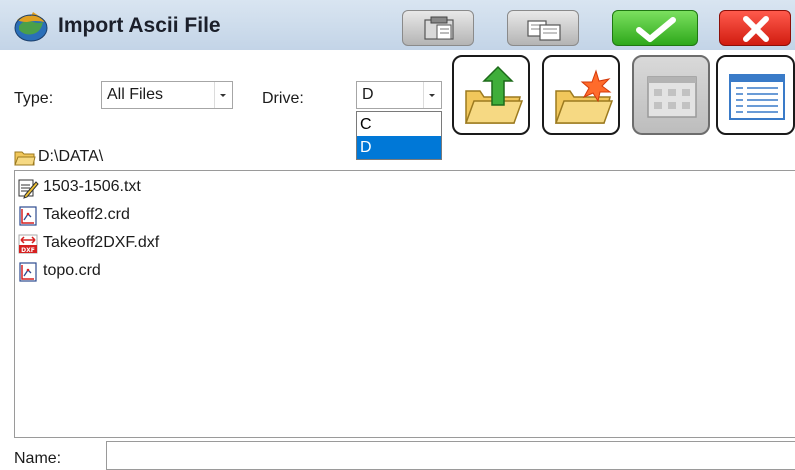 This screenshot has height=470, width=795. I want to click on file-name: topo.crd, so click(72, 270).